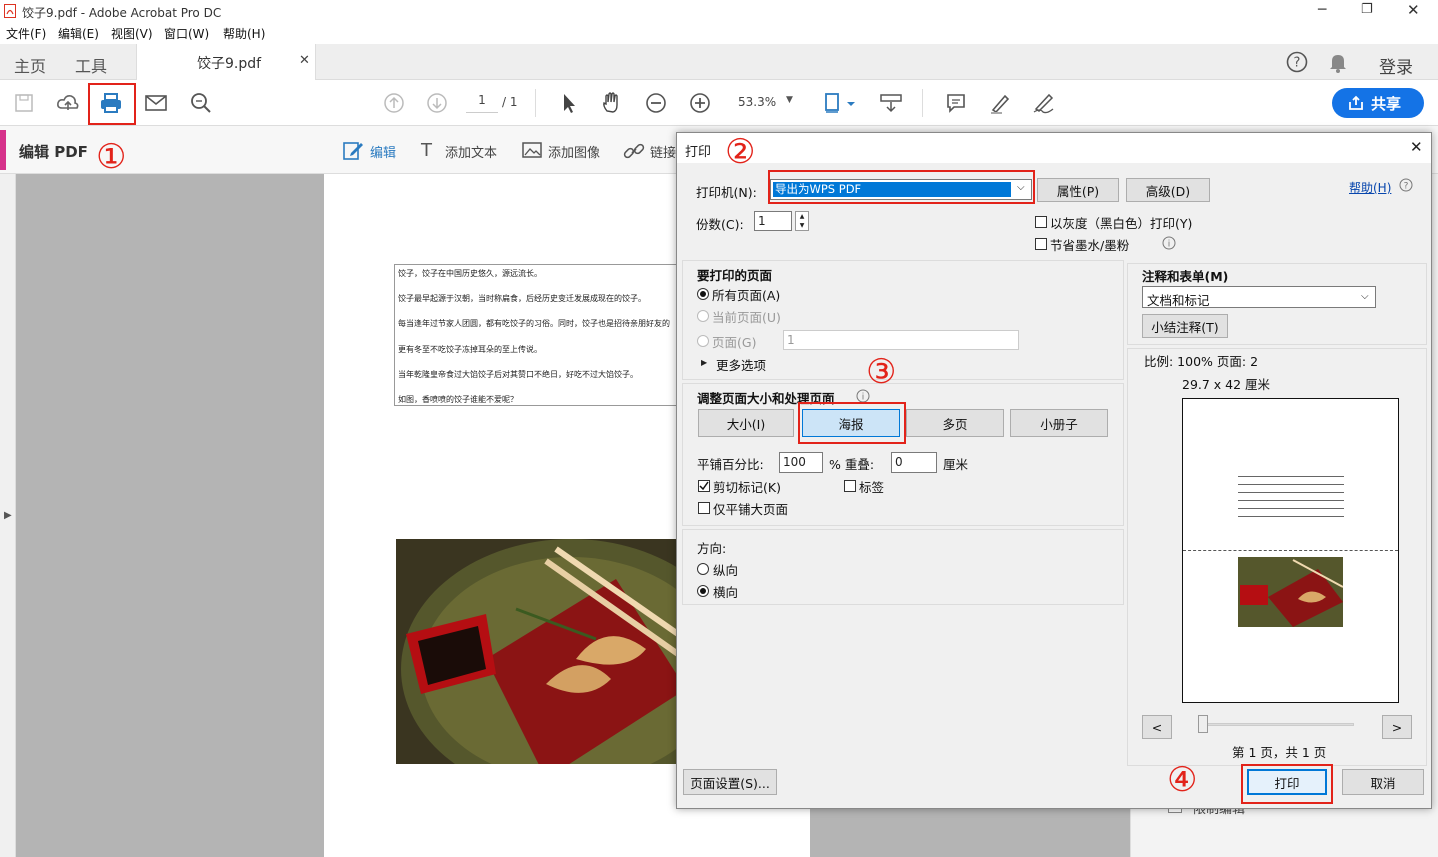 The height and width of the screenshot is (857, 1438). Describe the element at coordinates (1157, 727) in the screenshot. I see `preview-prev-button: <` at that location.